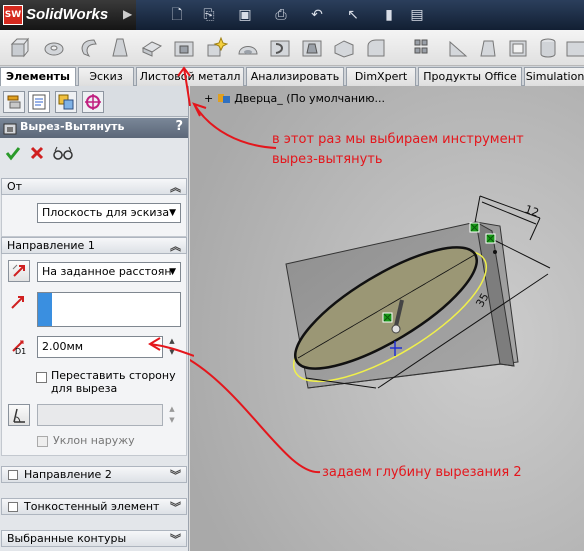 The height and width of the screenshot is (551, 584). I want to click on app-name: SolidWorks, so click(67, 14).